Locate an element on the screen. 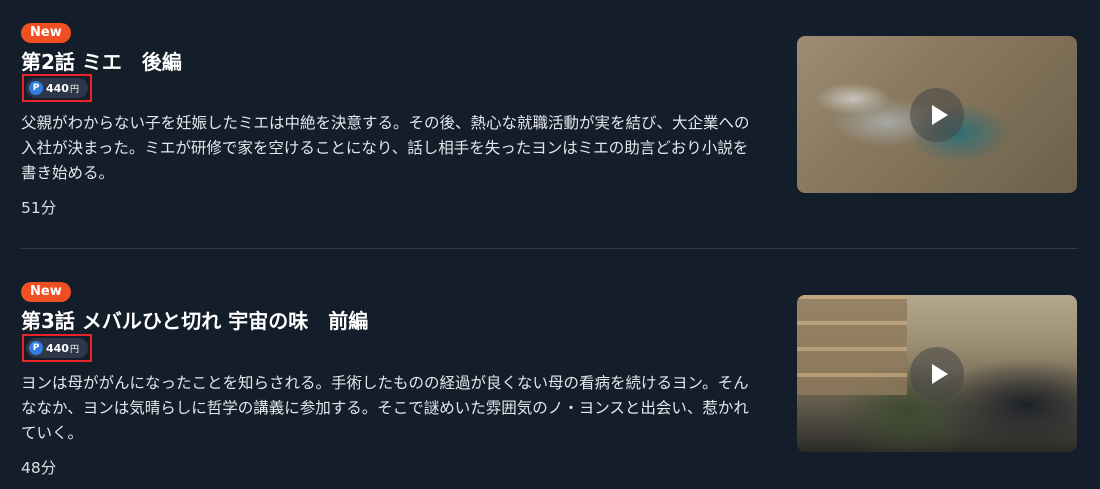  divider is located at coordinates (549, 248).